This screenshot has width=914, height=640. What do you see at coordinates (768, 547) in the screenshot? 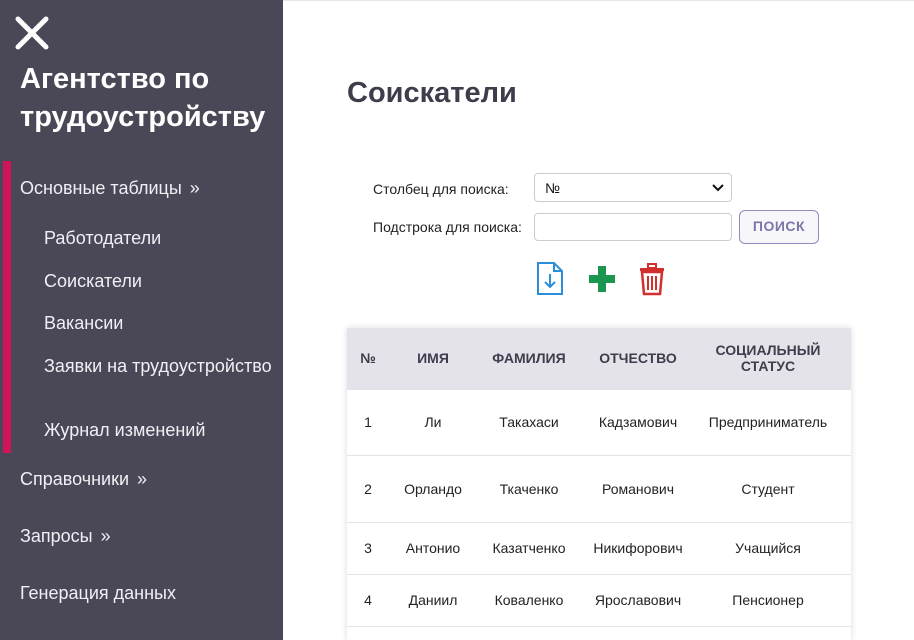
I see `cell-social-status: Учащийся` at bounding box center [768, 547].